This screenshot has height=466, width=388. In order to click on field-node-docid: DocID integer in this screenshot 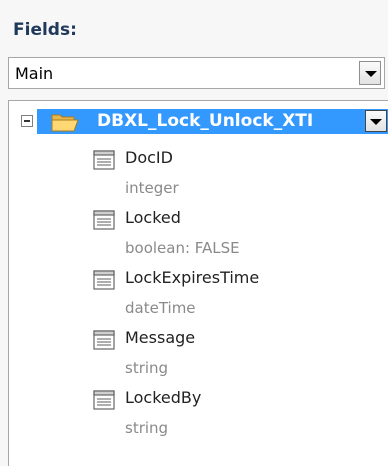, I will do `click(238, 176)`.